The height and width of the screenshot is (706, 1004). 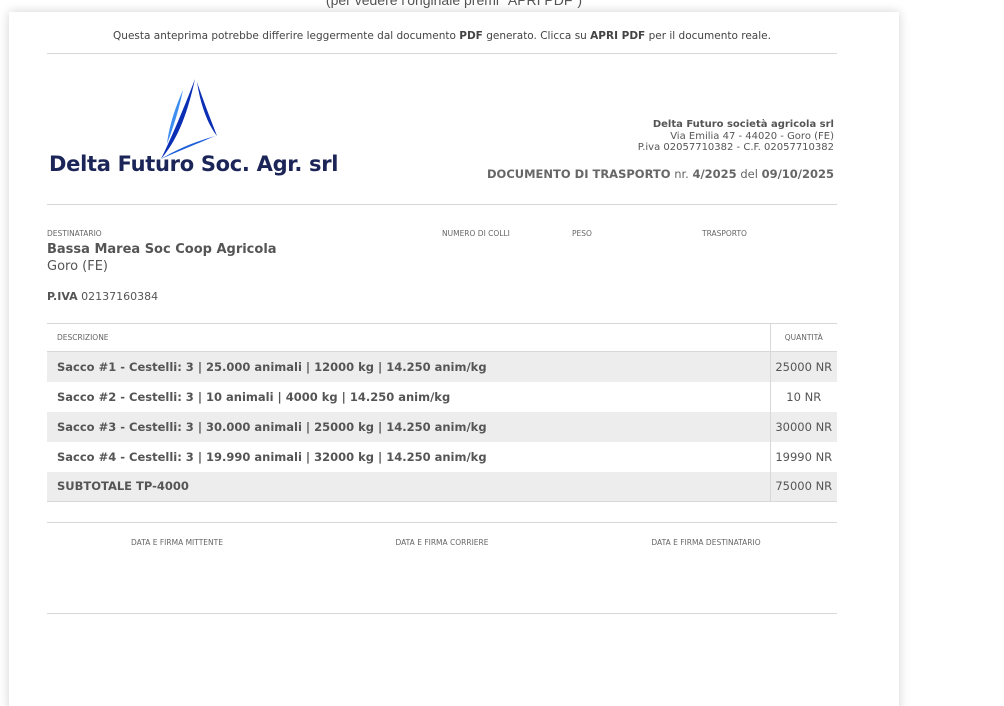 I want to click on company-logo: Delta Futuro Soc. Agr. srl, so click(x=207, y=133).